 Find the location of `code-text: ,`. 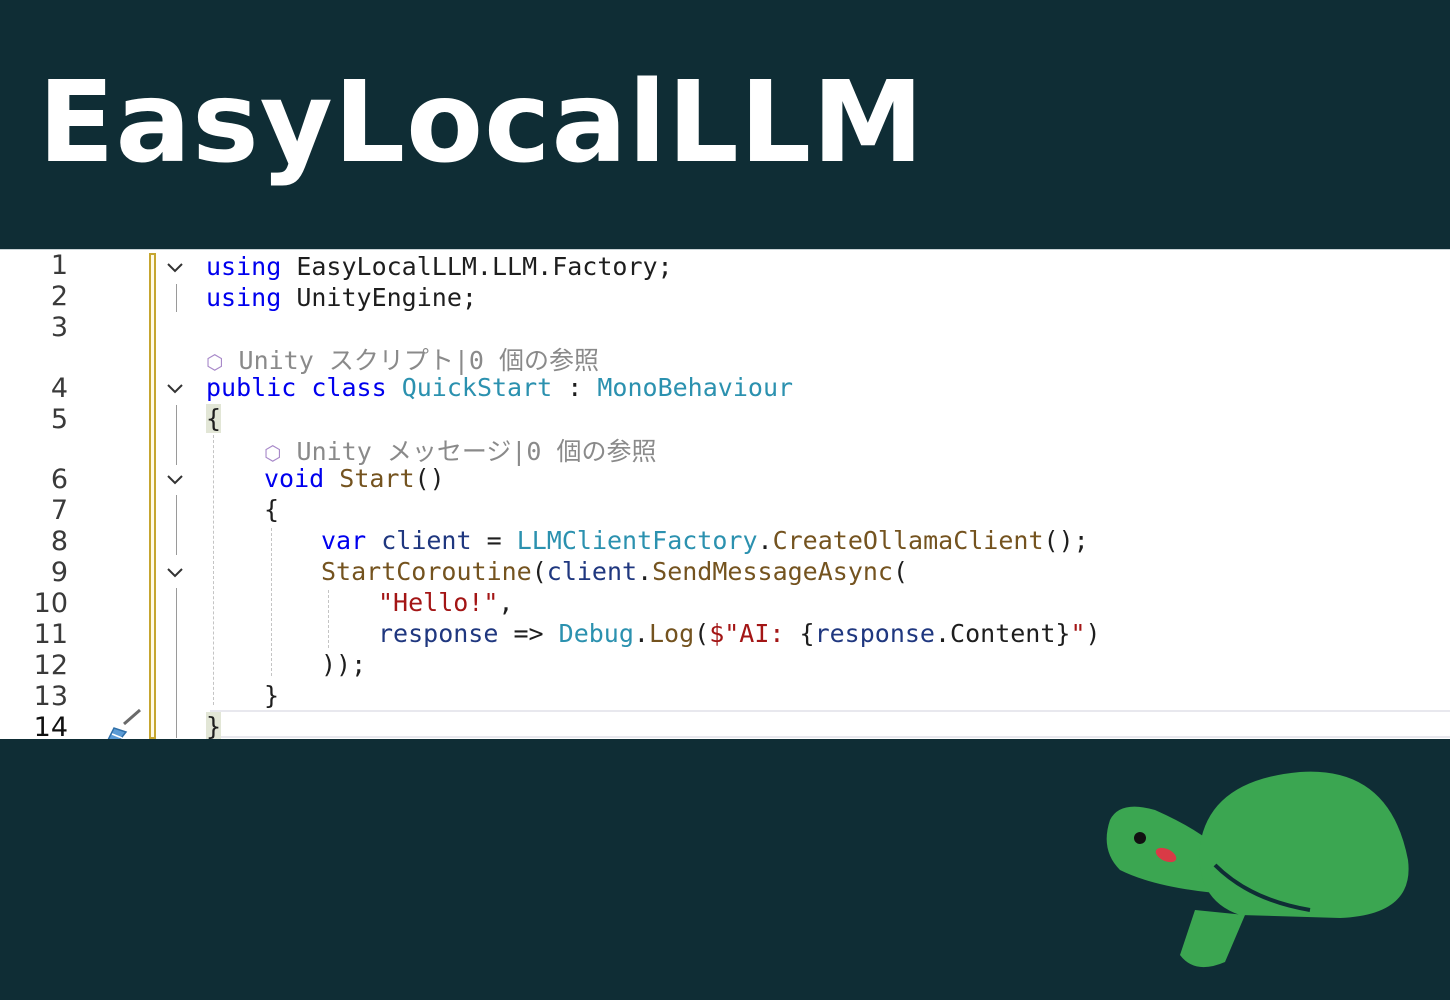

code-text: , is located at coordinates (506, 602).